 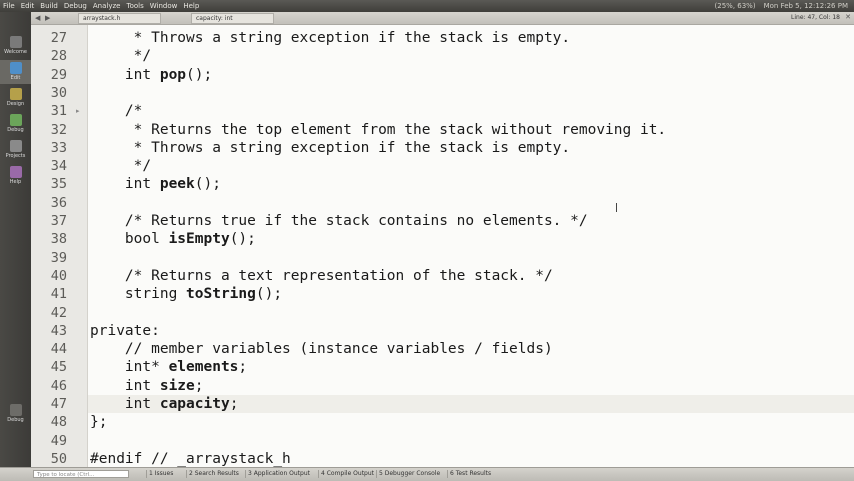 What do you see at coordinates (47, 18) in the screenshot?
I see `nav-forward-icon: ▶` at bounding box center [47, 18].